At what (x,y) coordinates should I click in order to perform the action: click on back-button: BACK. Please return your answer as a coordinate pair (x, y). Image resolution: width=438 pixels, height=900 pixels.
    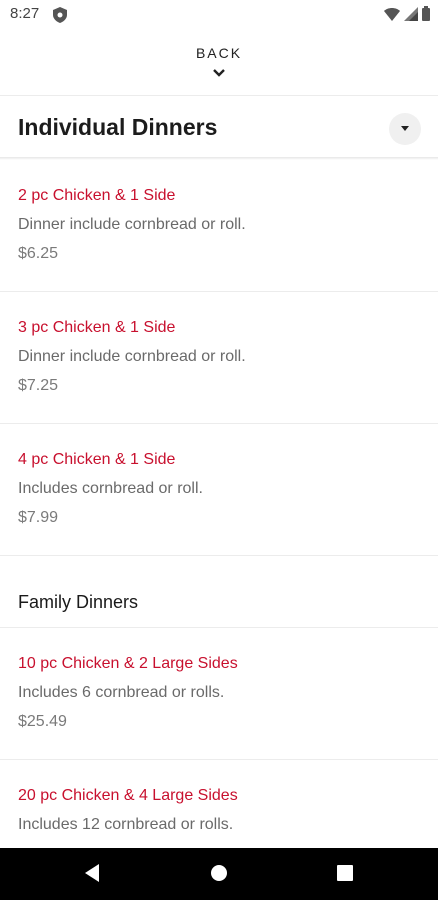
    Looking at the image, I should click on (219, 63).